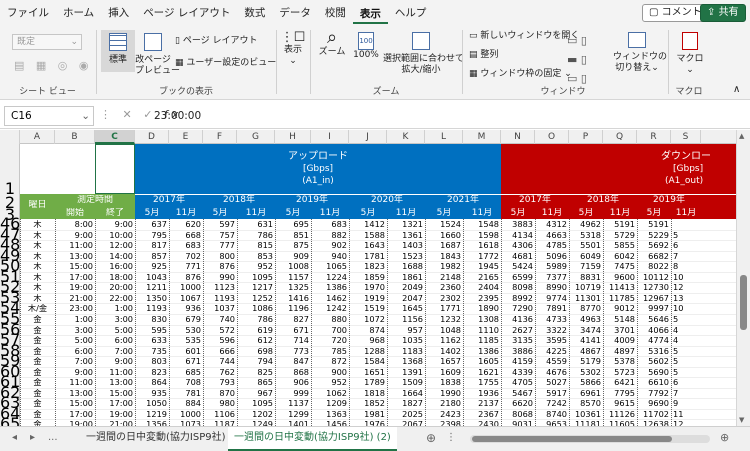  I want to click on value-cell: 1412, so click(368, 224).